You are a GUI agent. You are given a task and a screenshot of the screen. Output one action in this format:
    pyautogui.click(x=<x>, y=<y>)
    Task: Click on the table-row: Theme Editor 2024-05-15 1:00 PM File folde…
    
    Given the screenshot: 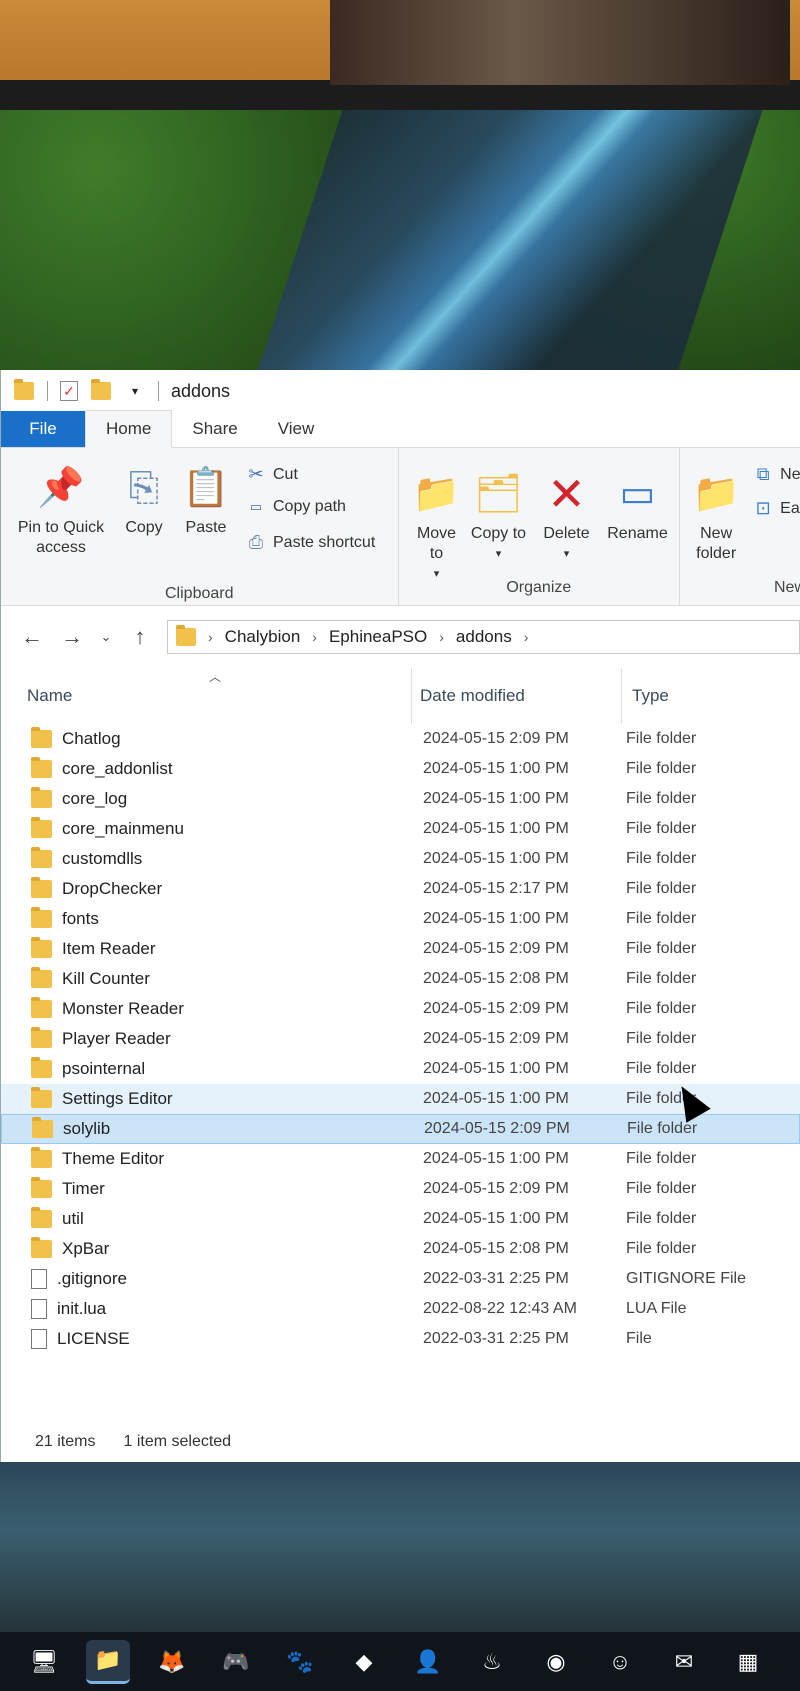 What is the action you would take?
    pyautogui.click(x=400, y=1159)
    